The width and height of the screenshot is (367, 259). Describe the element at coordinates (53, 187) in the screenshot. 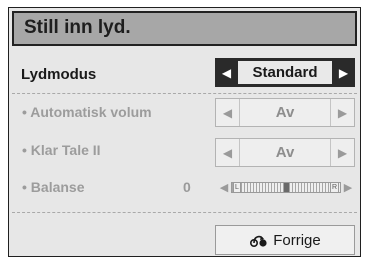

I see `balance-label: • Balanse` at that location.